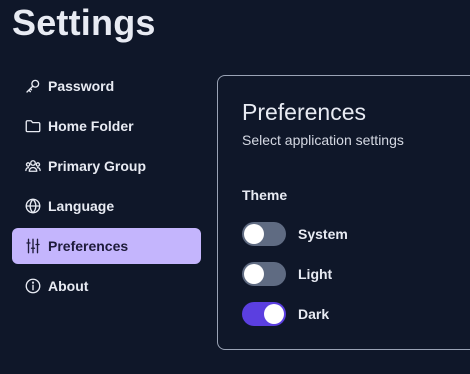  I want to click on system-toggle, so click(264, 234).